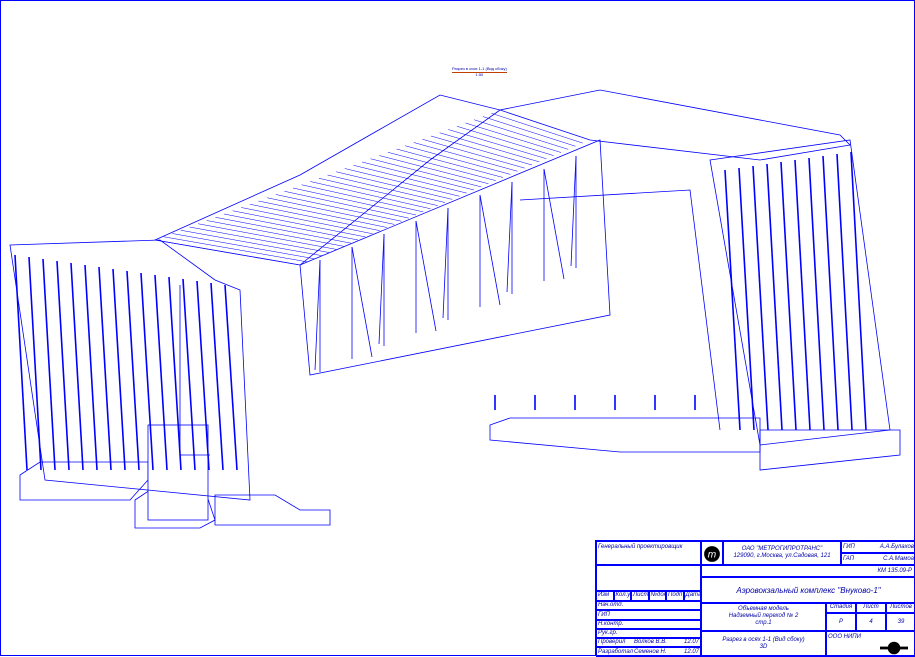 Image resolution: width=915 pixels, height=657 pixels. I want to click on document-code: КМ 135.09-Р, so click(894, 571).